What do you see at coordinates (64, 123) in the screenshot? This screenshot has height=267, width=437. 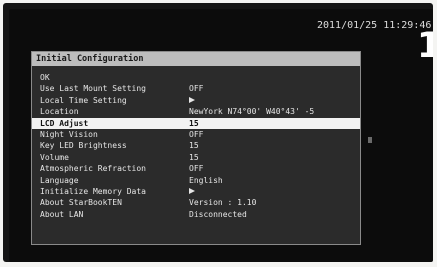 I see `menu-item-label: LCD Adjust` at bounding box center [64, 123].